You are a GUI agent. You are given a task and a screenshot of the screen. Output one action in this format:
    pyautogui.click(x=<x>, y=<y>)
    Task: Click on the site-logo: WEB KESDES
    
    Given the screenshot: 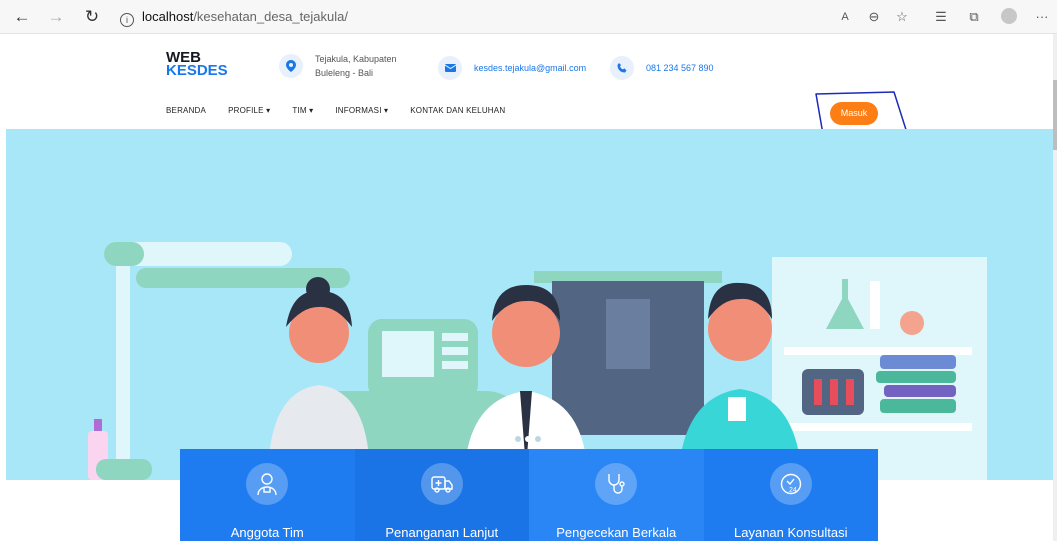 What is the action you would take?
    pyautogui.click(x=197, y=64)
    